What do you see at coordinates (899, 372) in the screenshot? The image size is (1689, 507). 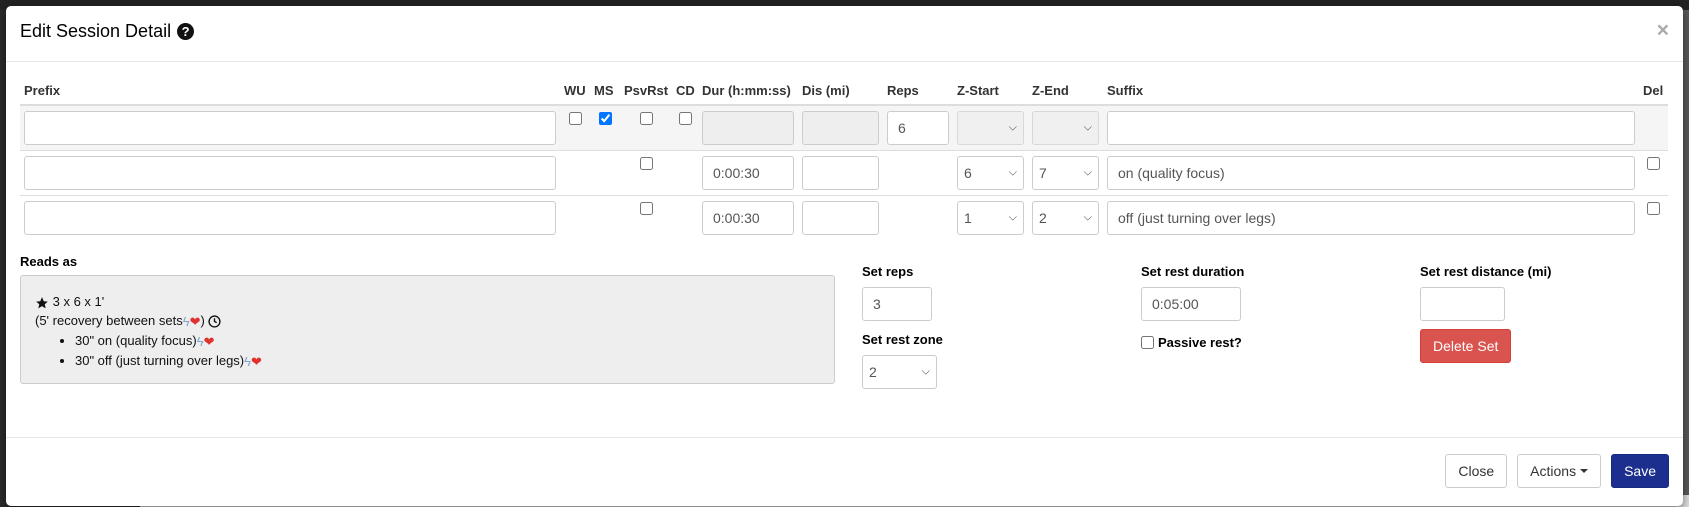 I see `set-rest-zone-select: 2` at bounding box center [899, 372].